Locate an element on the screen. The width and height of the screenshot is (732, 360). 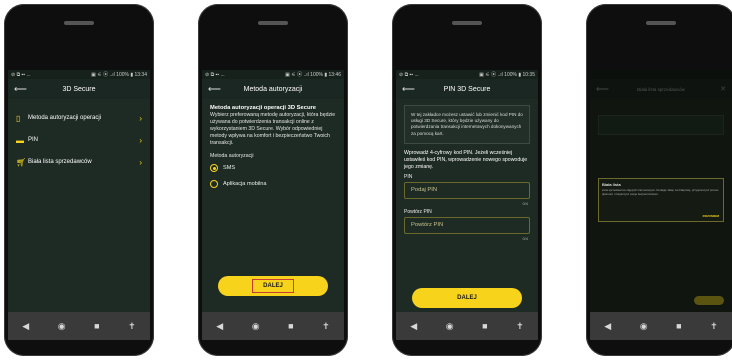
radio-option-mobile-app: Aplikacja mobilna is located at coordinates (273, 184).